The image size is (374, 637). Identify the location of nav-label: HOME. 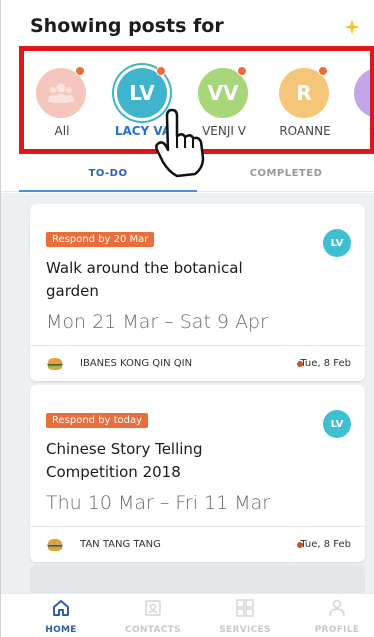
(61, 630).